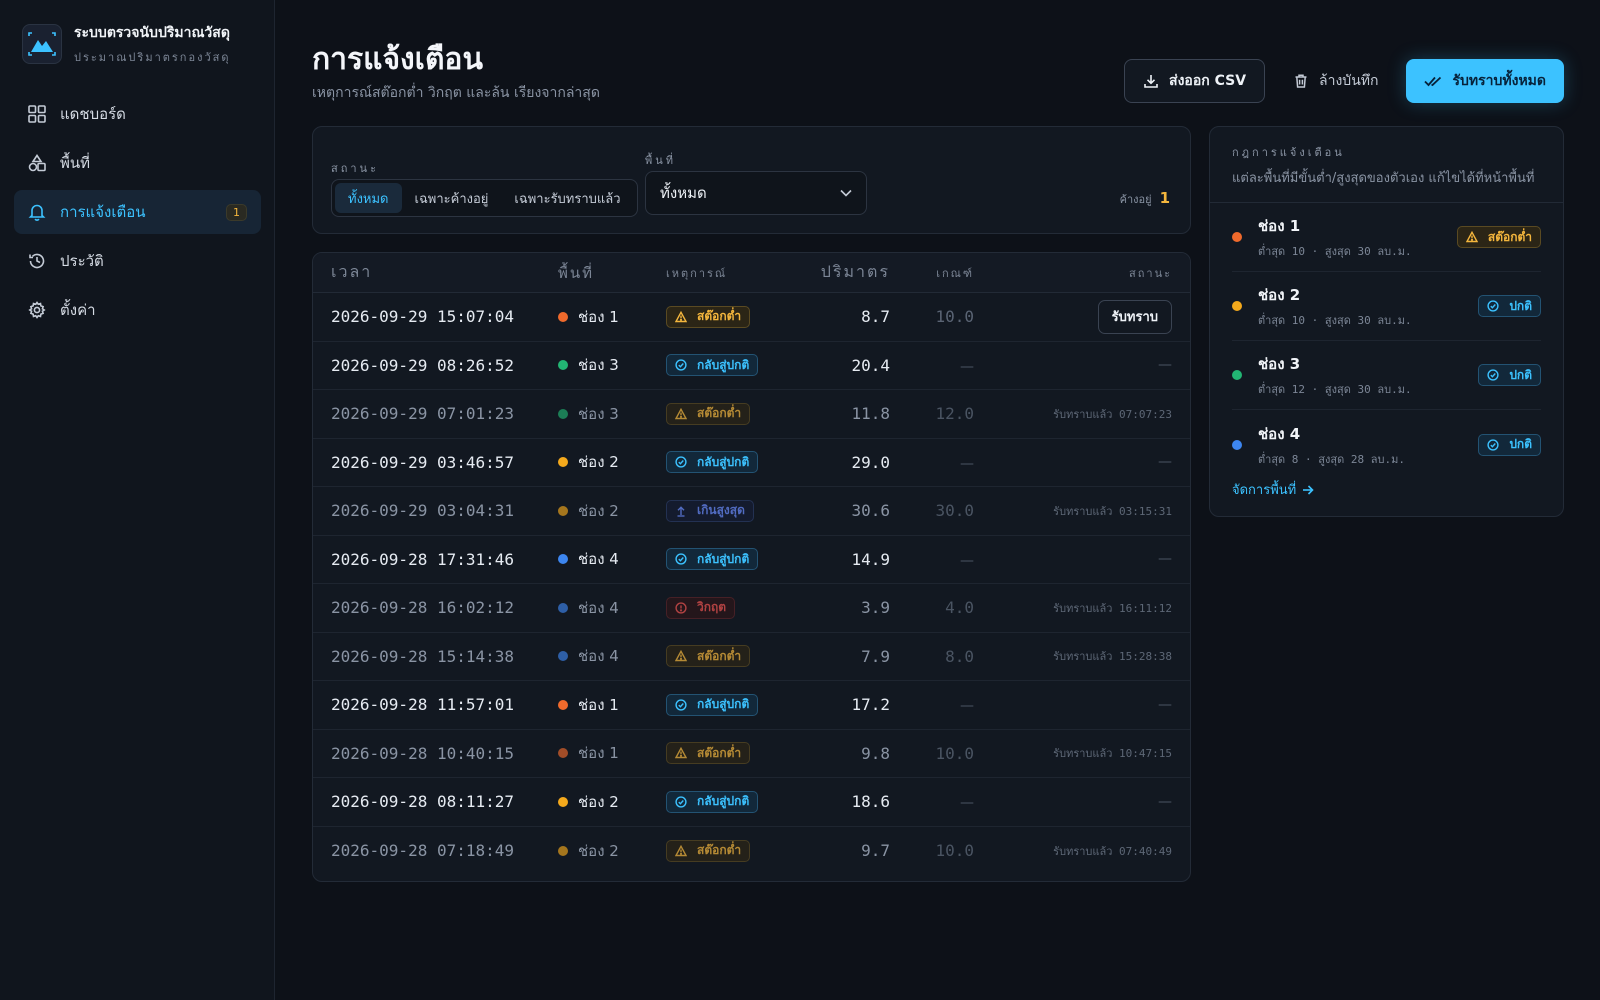  Describe the element at coordinates (423, 511) in the screenshot. I see `alert-time: 2026-09-29 03:04:31` at that location.